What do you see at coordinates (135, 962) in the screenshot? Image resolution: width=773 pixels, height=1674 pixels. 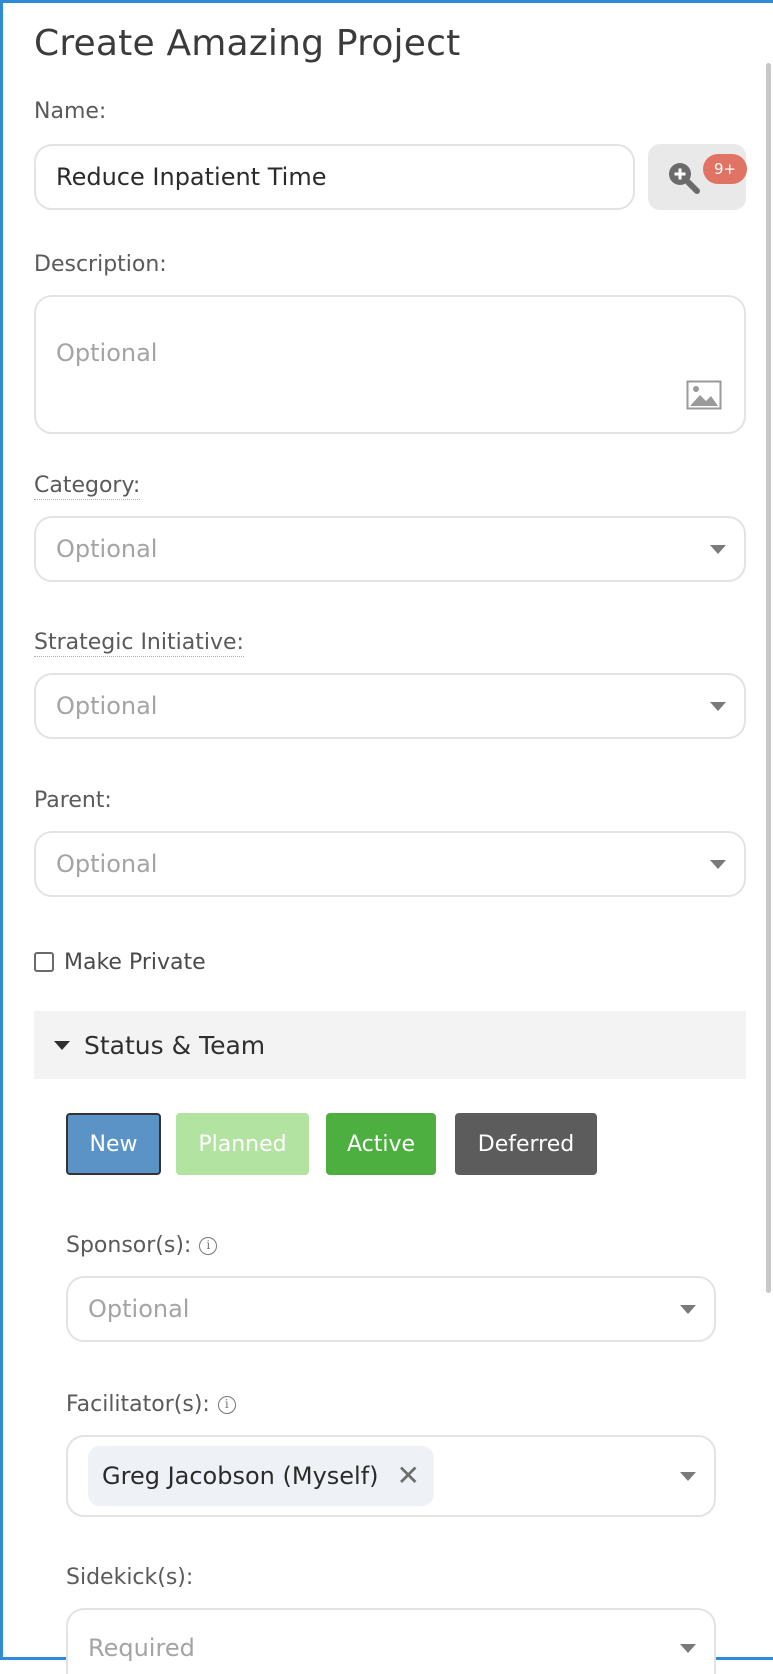 I see `make-private-label: Make Private` at bounding box center [135, 962].